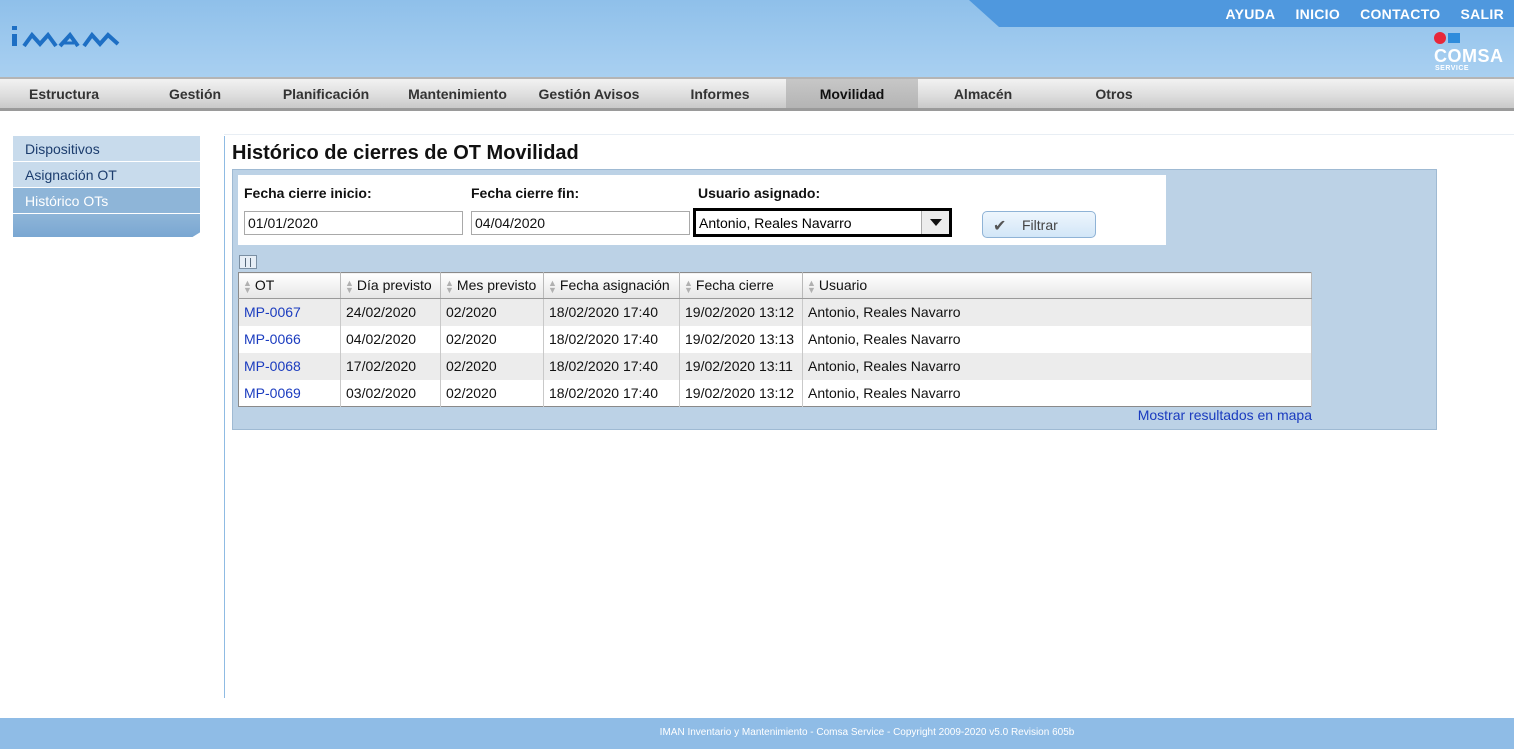 This screenshot has width=1514, height=749. I want to click on cell-fecha-cierre: 19/02/2020 13:13, so click(741, 339).